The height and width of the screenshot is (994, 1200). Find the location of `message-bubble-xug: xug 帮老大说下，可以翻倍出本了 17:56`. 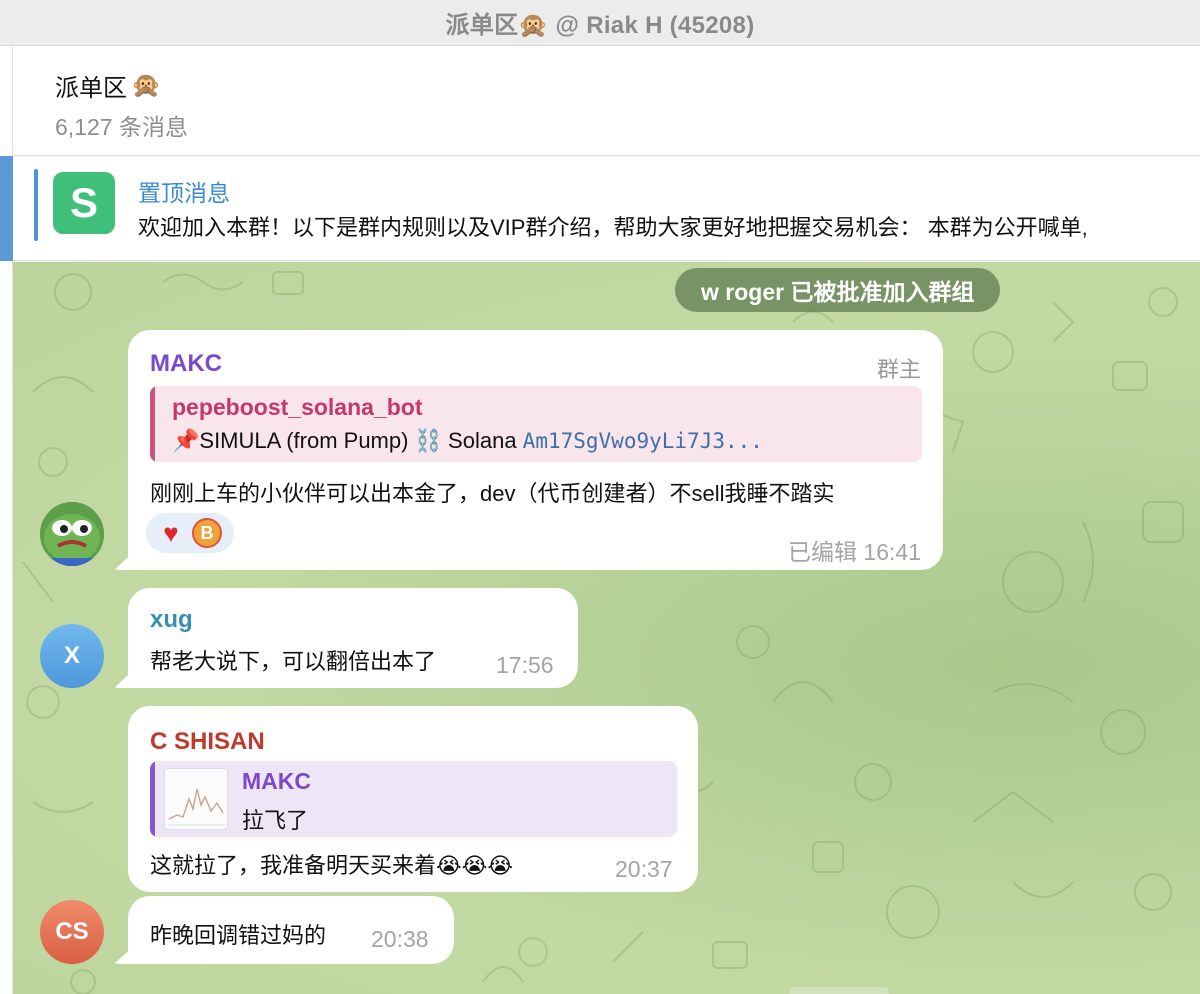

message-bubble-xug: xug 帮老大说下，可以翻倍出本了 17:56 is located at coordinates (346, 638).